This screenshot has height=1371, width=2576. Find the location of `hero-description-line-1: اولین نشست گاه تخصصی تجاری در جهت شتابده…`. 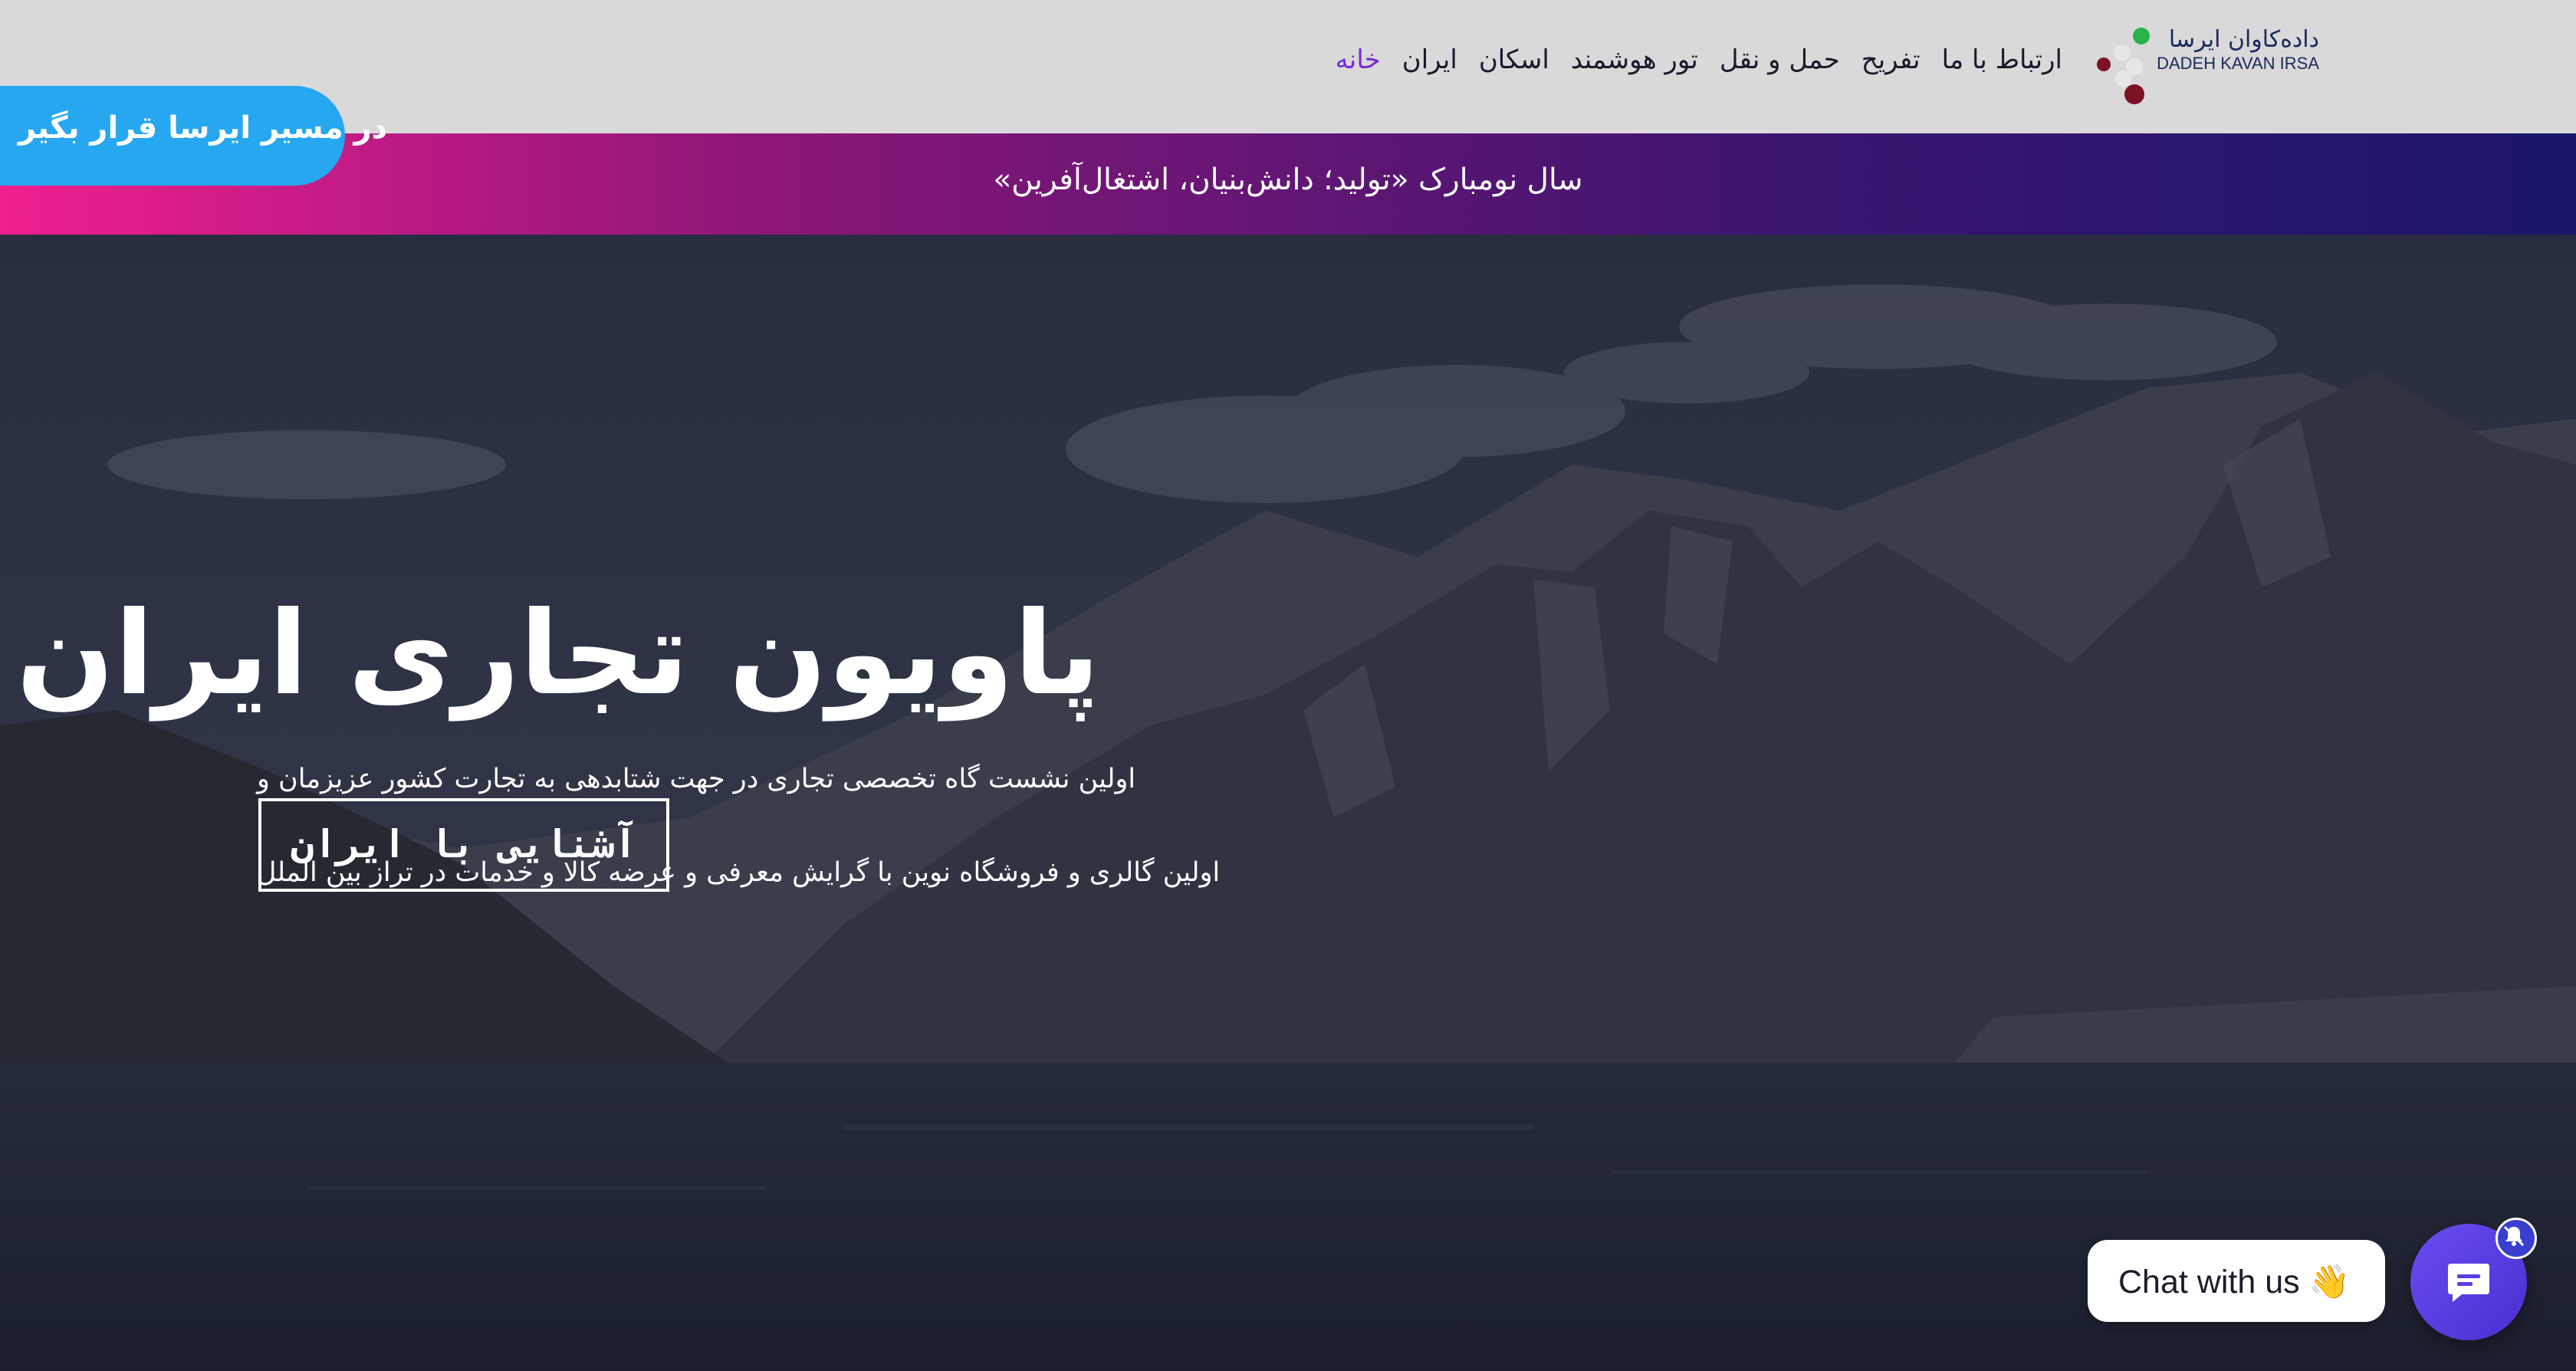

hero-description-line-1: اولین نشست گاه تخصصی تجاری در جهت شتابده… is located at coordinates (697, 779).